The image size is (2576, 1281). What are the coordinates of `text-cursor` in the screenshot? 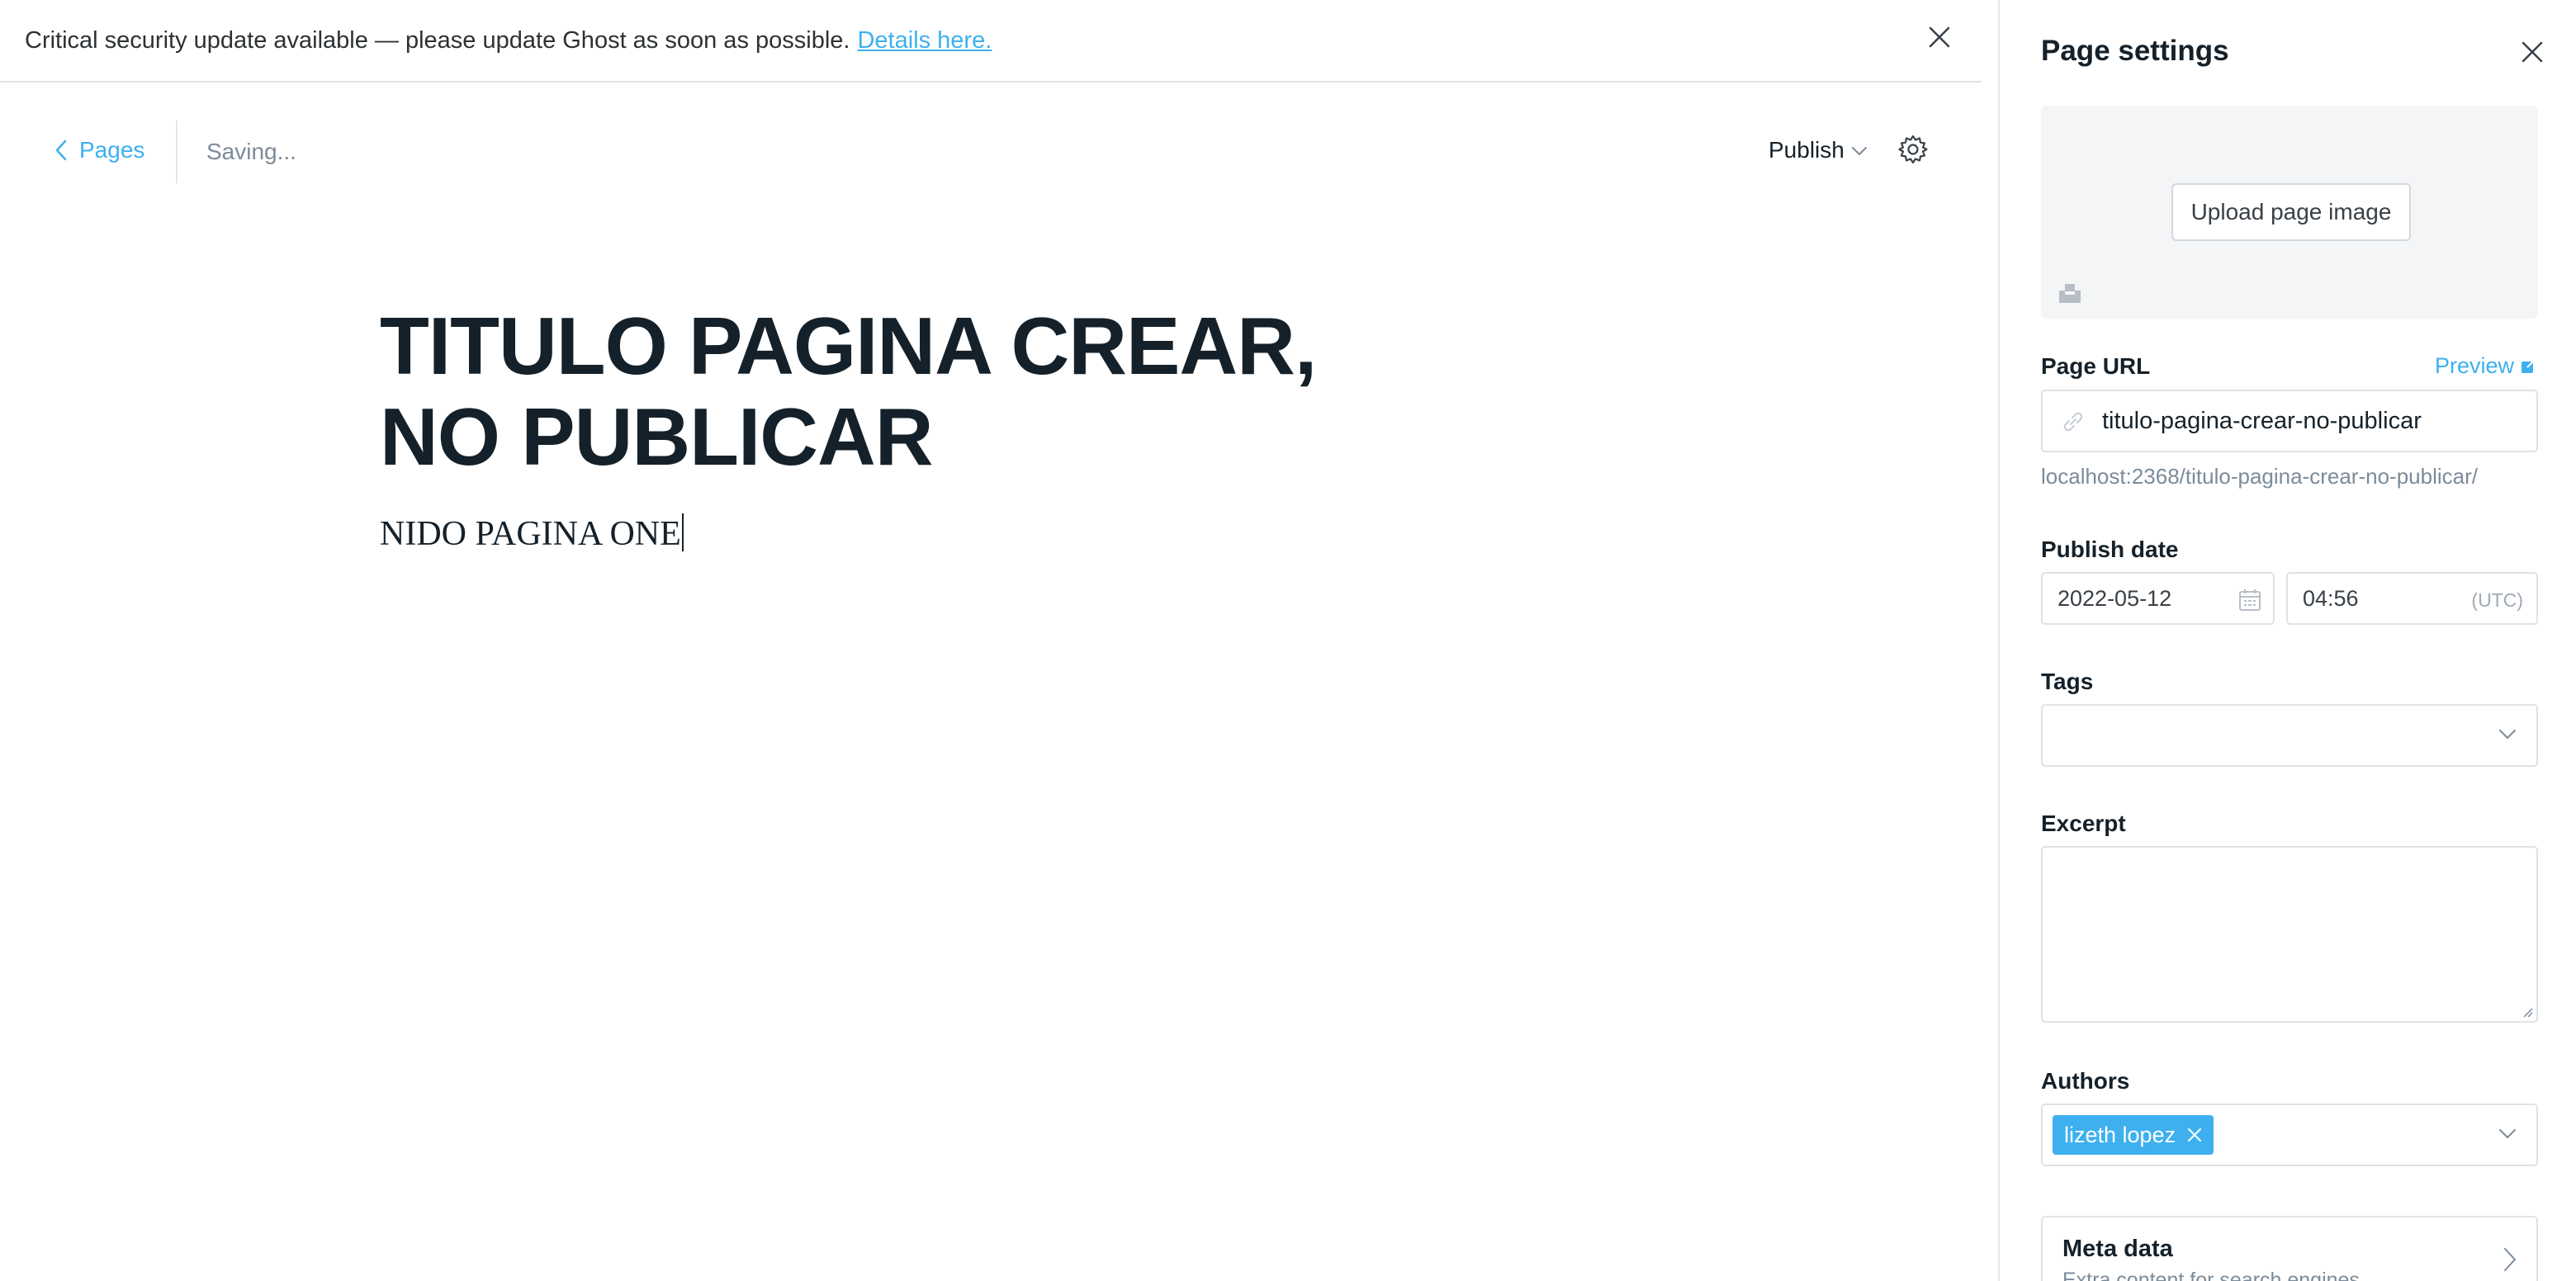 It's located at (682, 532).